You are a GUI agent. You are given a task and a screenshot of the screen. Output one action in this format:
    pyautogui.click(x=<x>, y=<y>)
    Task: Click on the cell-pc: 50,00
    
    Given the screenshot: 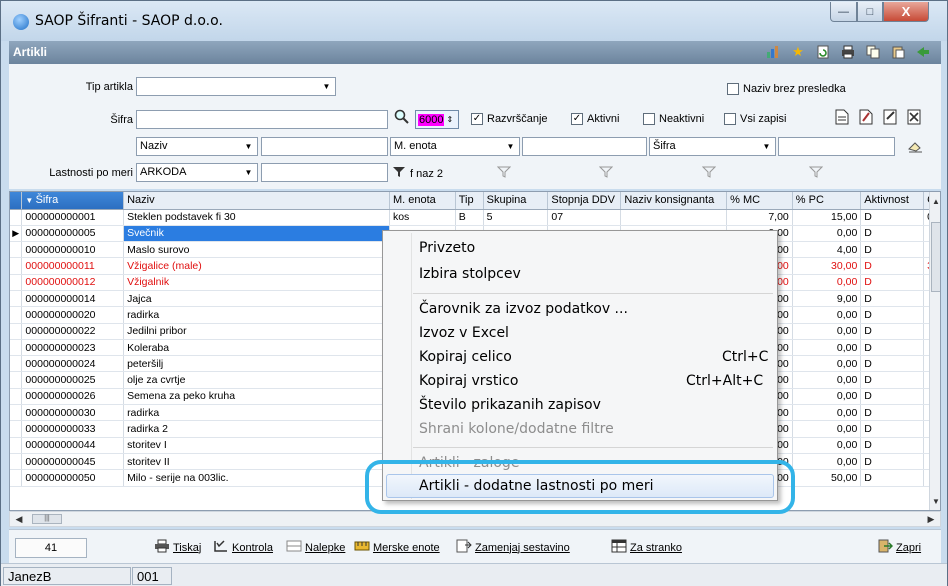 What is the action you would take?
    pyautogui.click(x=827, y=478)
    